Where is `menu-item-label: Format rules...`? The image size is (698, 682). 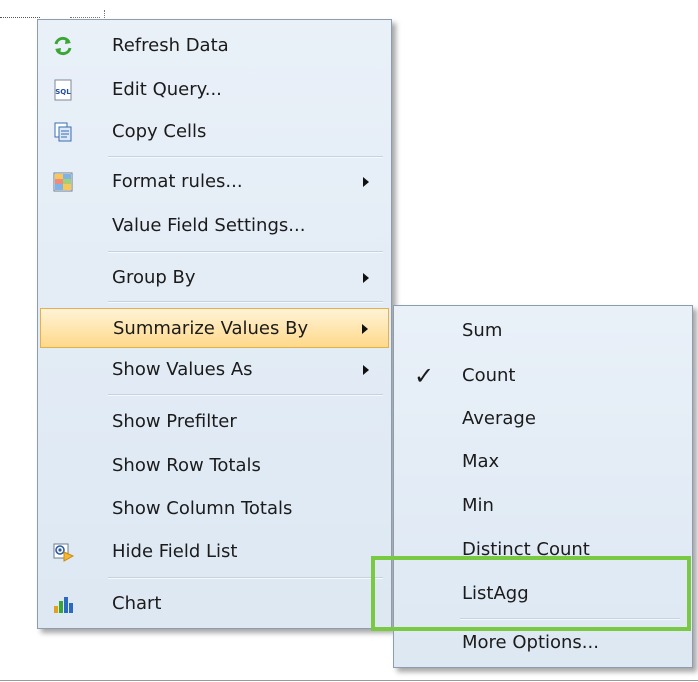
menu-item-label: Format rules... is located at coordinates (177, 181).